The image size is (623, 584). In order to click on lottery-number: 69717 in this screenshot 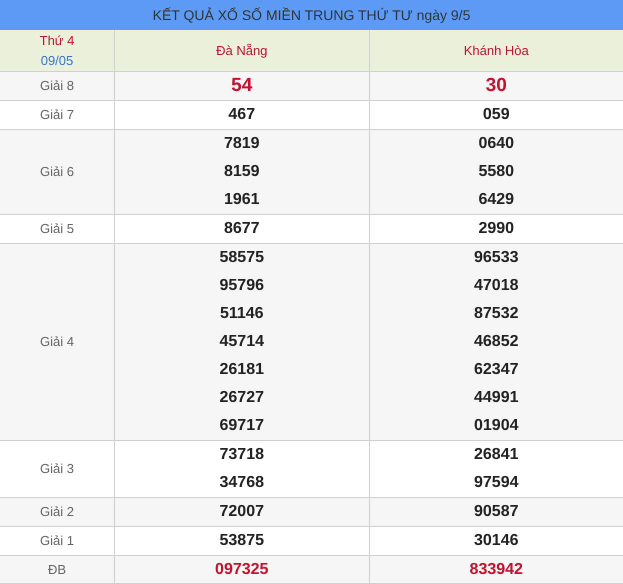, I will do `click(242, 426)`.